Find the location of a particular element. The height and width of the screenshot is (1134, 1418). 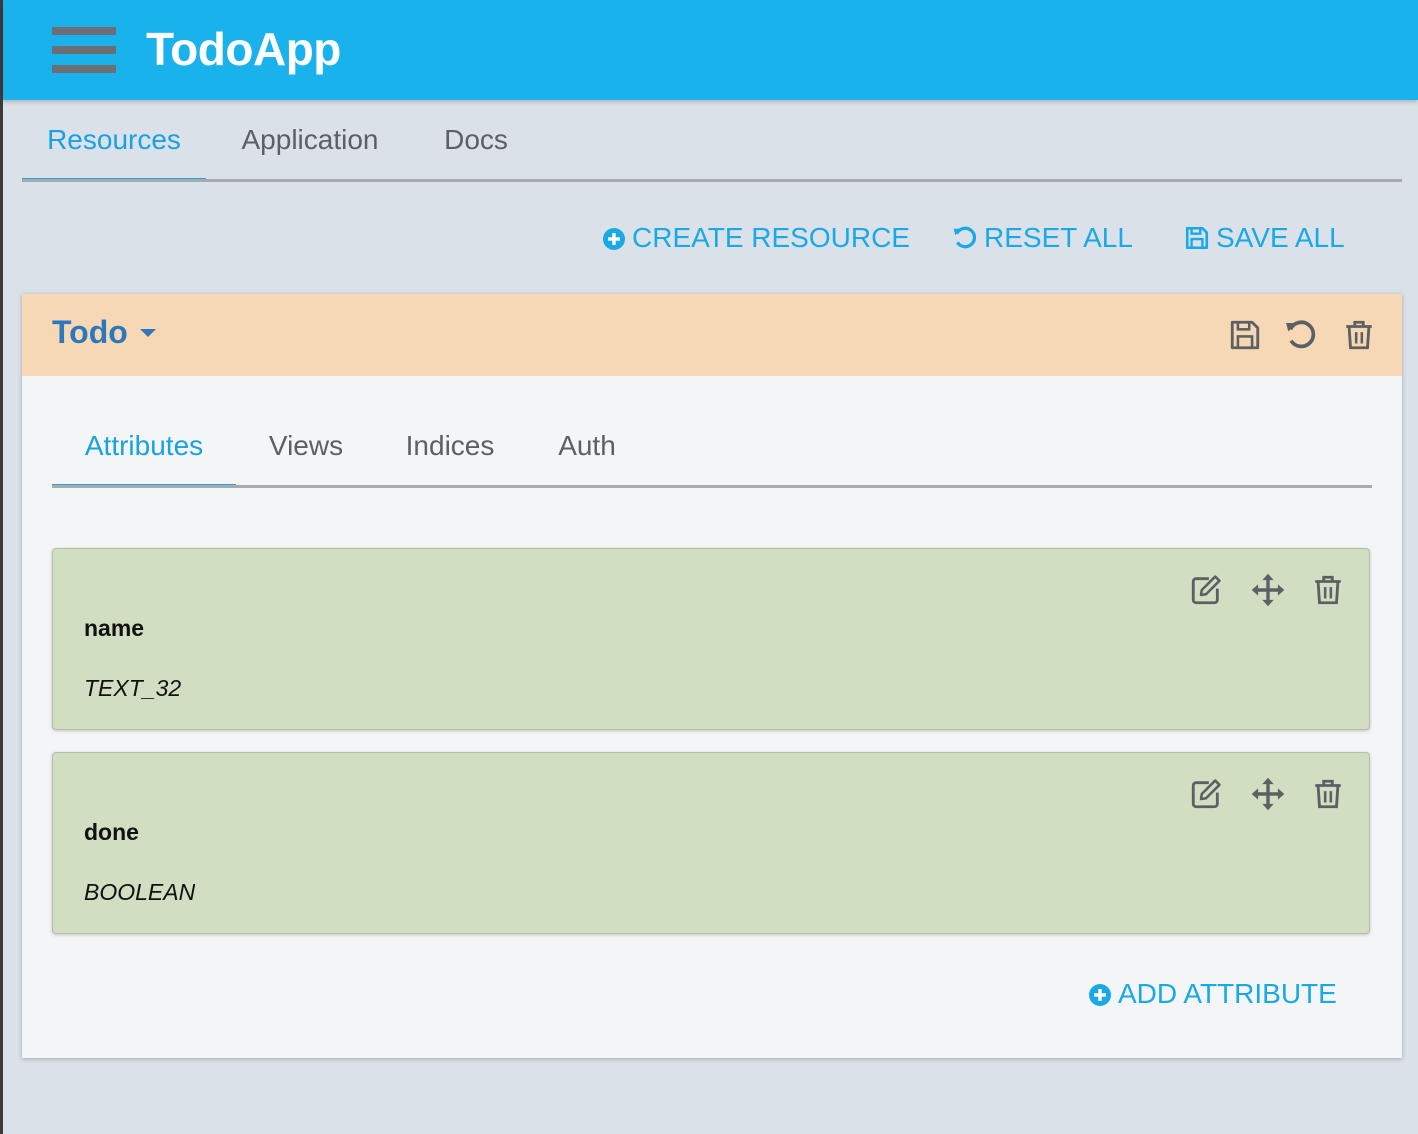

tab-label: Docs is located at coordinates (476, 139).